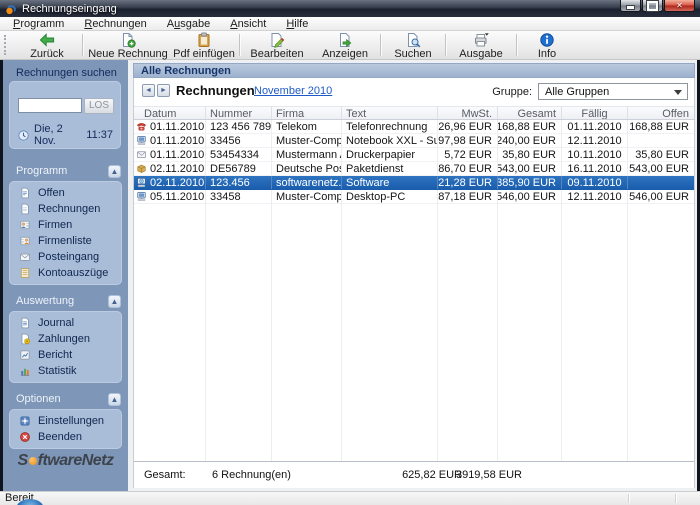 This screenshot has width=700, height=505. Describe the element at coordinates (307, 168) in the screenshot. I see `cell-firma: Deutsche Post` at that location.